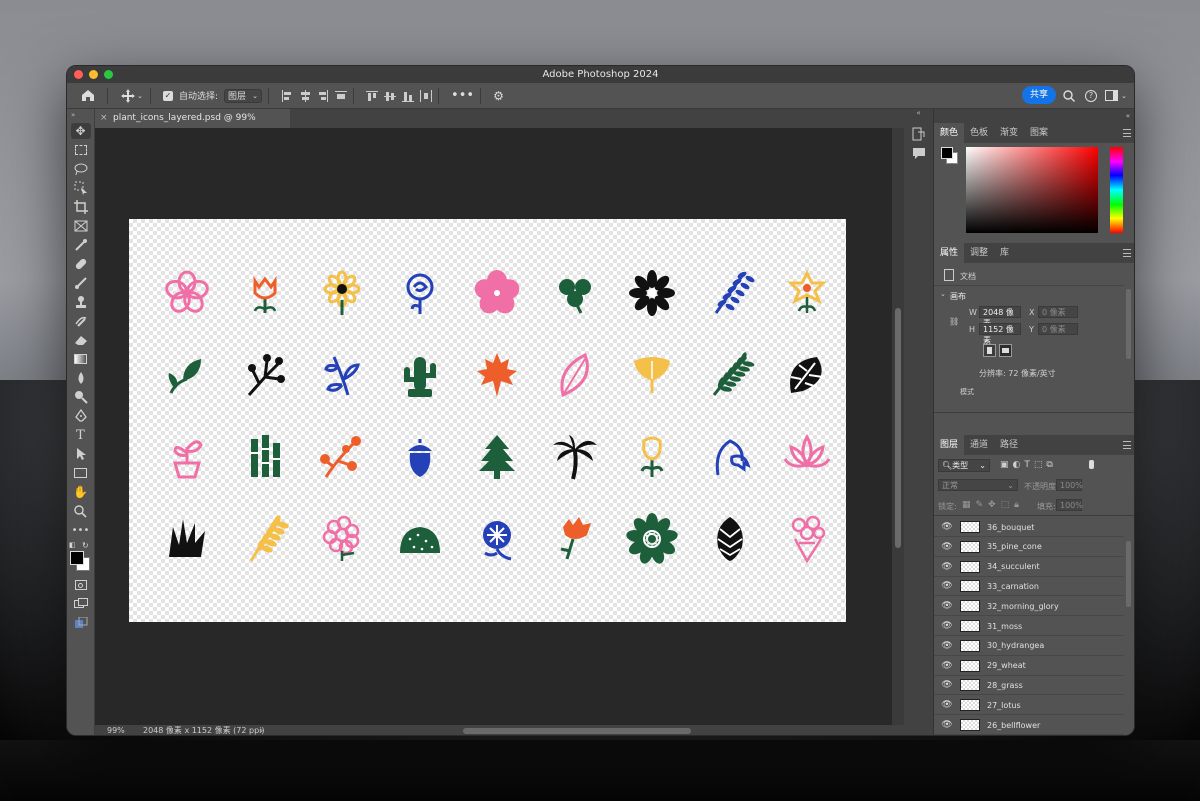  I want to click on filter-toggle-icon, so click(1091, 464).